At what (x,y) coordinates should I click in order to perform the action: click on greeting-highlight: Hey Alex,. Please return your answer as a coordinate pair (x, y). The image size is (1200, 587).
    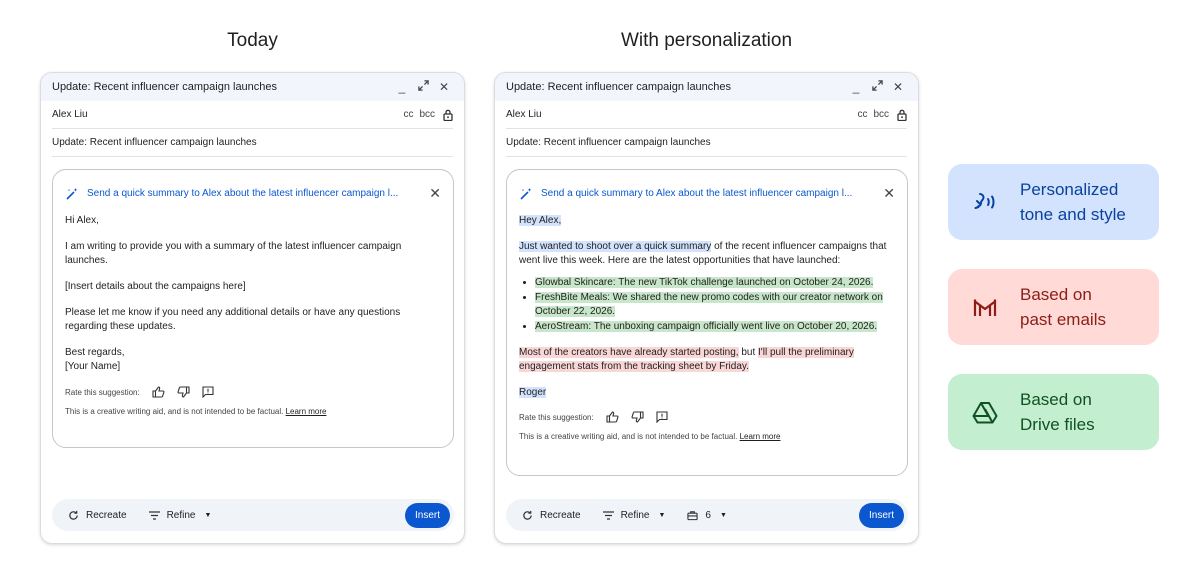
    Looking at the image, I should click on (540, 220).